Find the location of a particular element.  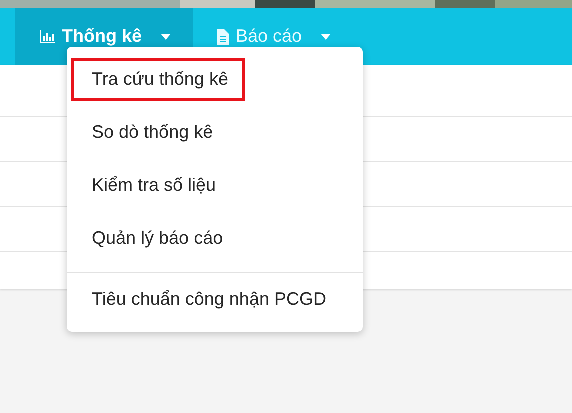

menu-item: Tiêu chuẩn công nhận PCGD is located at coordinates (215, 299).